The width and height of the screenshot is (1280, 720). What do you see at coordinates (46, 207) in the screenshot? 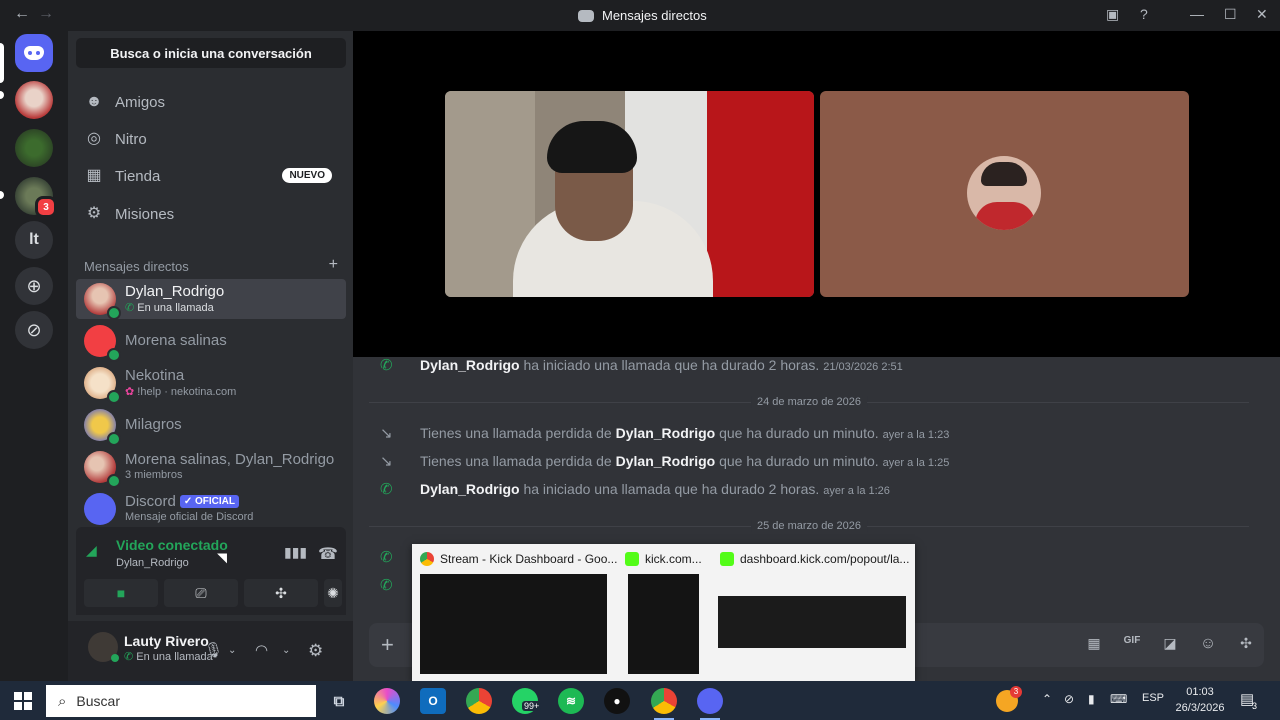
I see `mention-badge: 3` at bounding box center [46, 207].